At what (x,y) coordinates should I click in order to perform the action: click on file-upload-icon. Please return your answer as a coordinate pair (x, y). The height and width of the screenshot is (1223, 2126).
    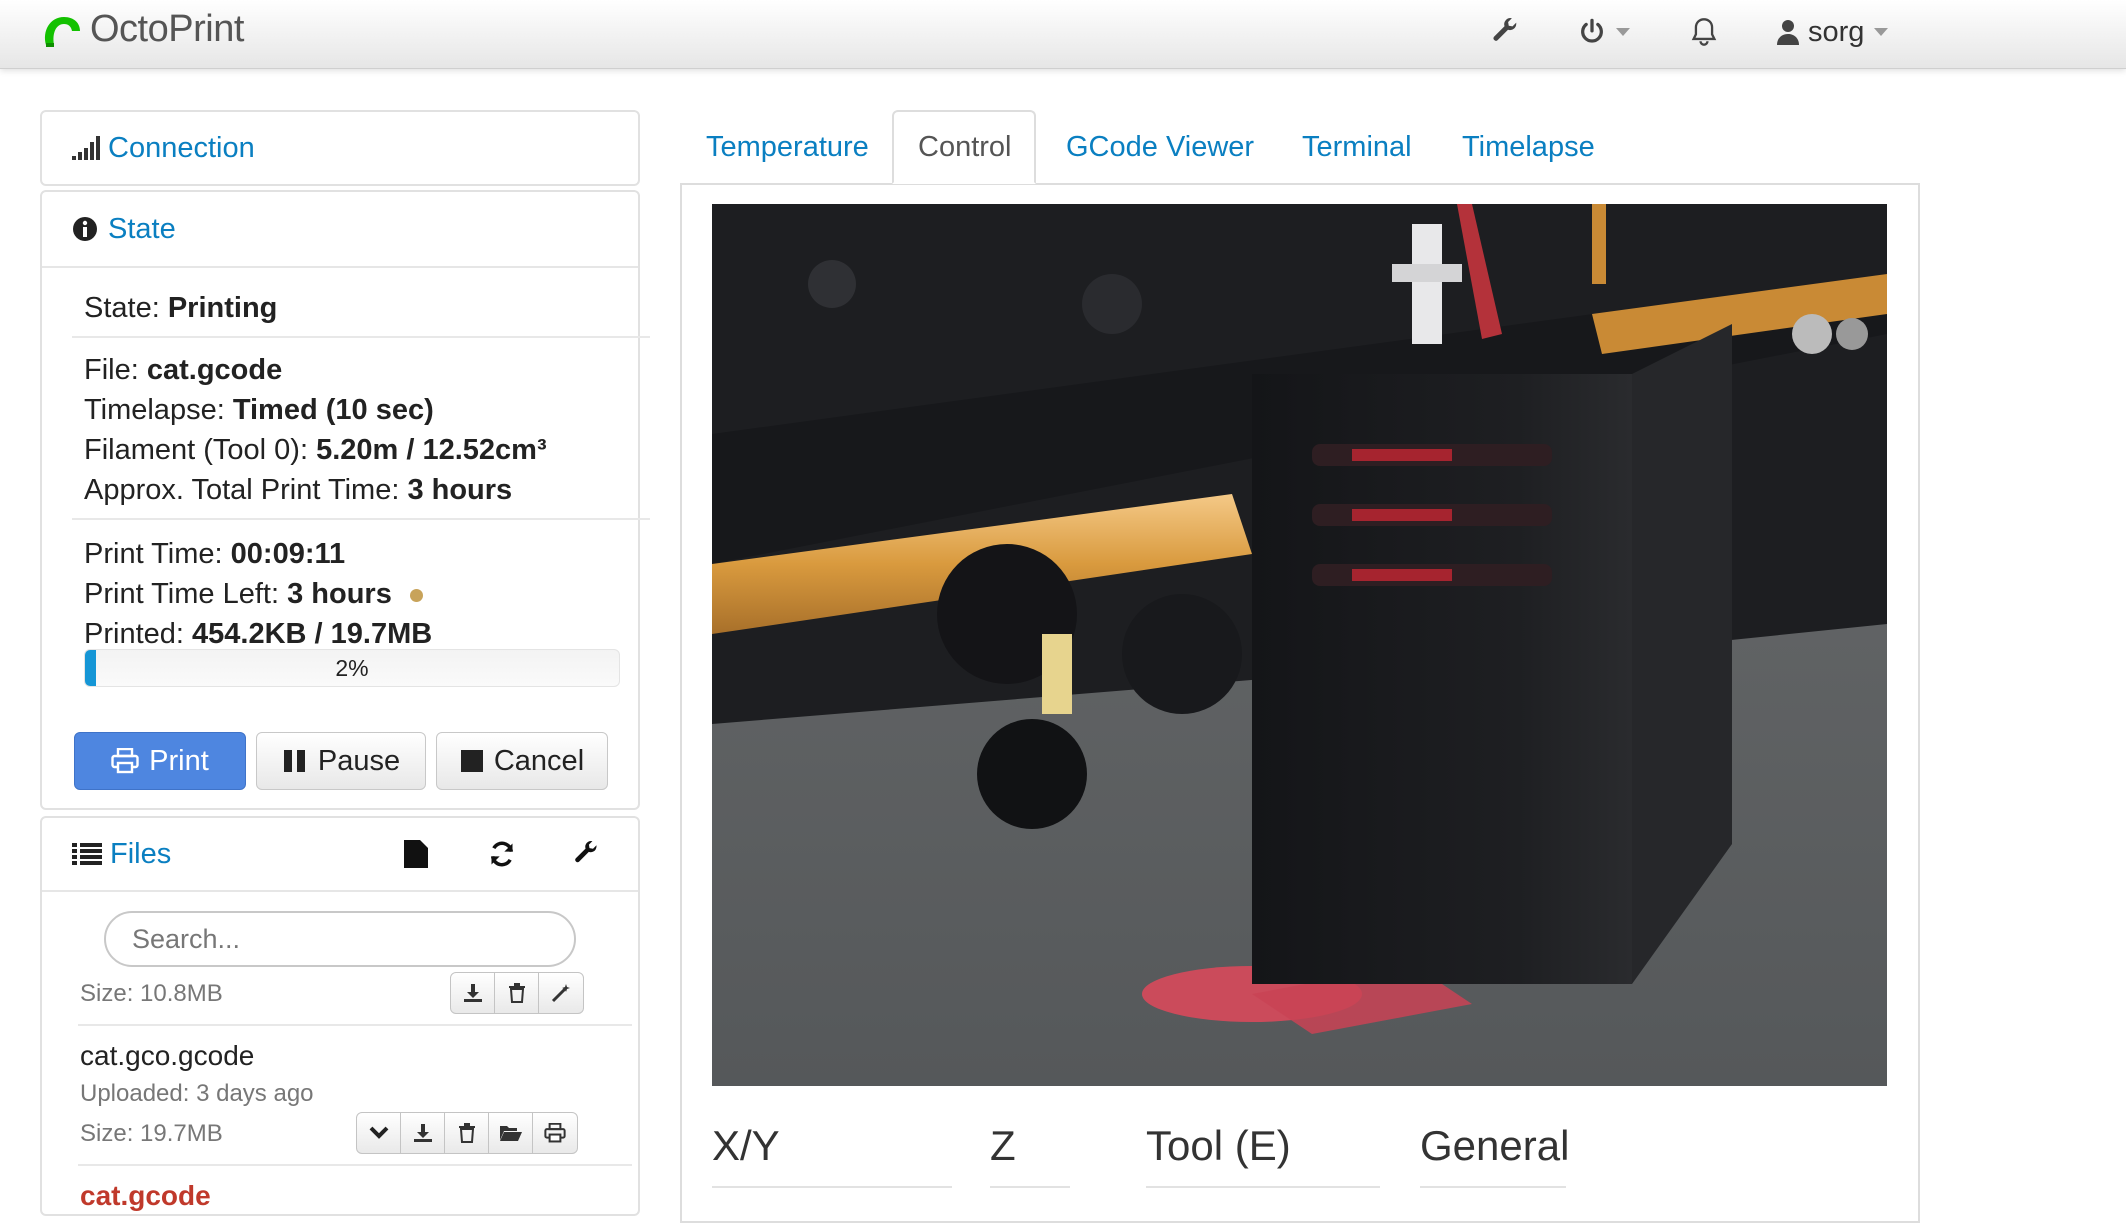
    Looking at the image, I should click on (416, 854).